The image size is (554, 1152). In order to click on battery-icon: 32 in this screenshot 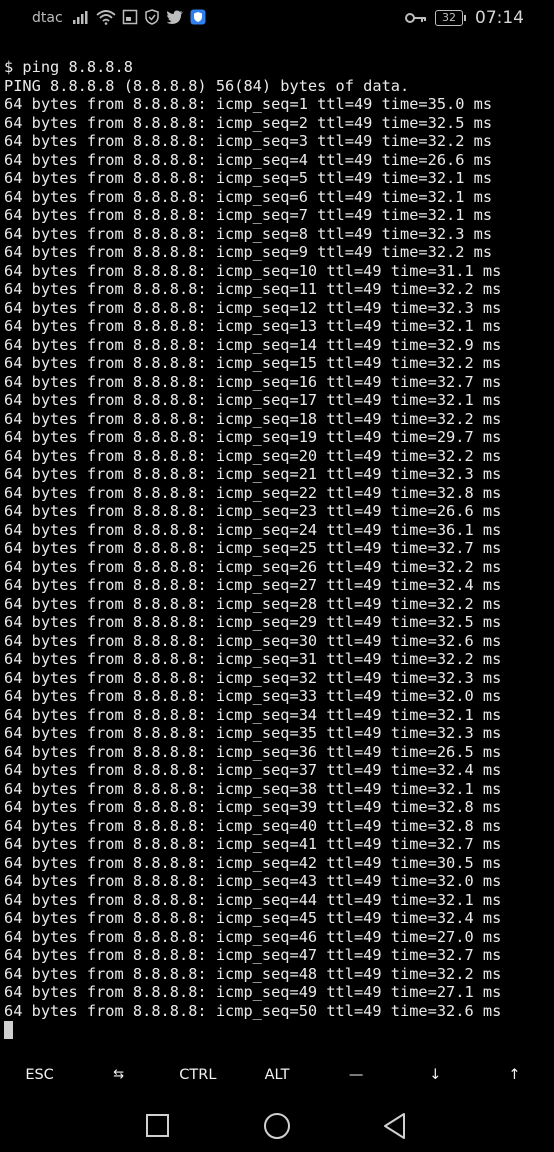, I will do `click(450, 18)`.